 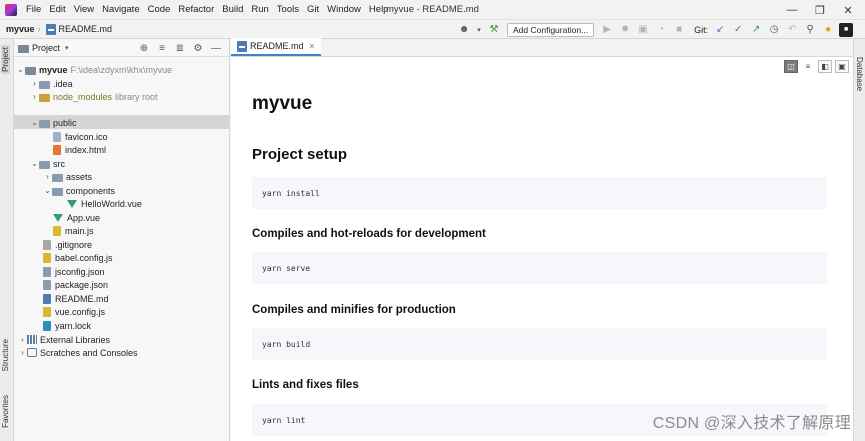 I want to click on tree-node-label: .gitignore, so click(x=74, y=244).